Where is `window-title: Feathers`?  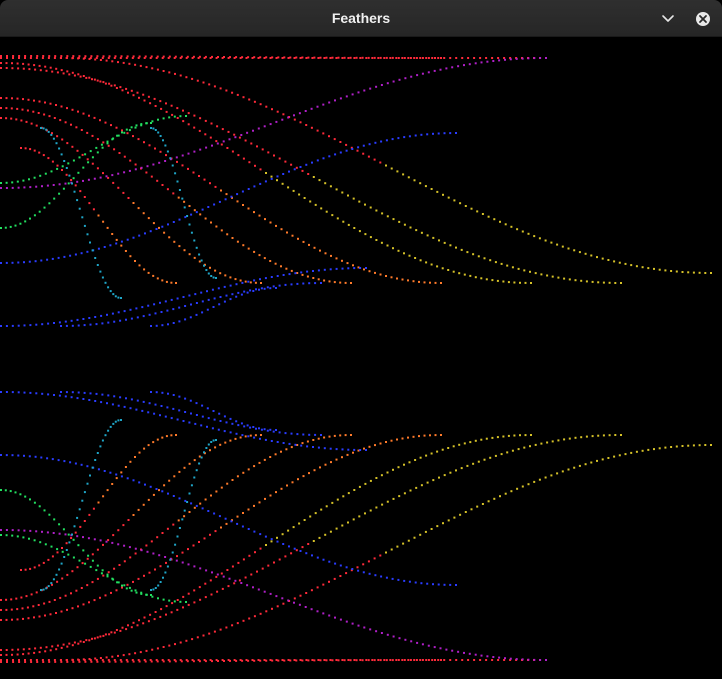 window-title: Feathers is located at coordinates (361, 18).